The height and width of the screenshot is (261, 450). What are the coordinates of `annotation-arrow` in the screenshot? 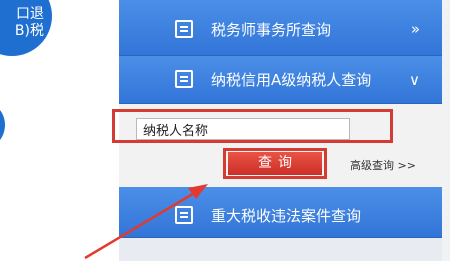 It's located at (146, 222).